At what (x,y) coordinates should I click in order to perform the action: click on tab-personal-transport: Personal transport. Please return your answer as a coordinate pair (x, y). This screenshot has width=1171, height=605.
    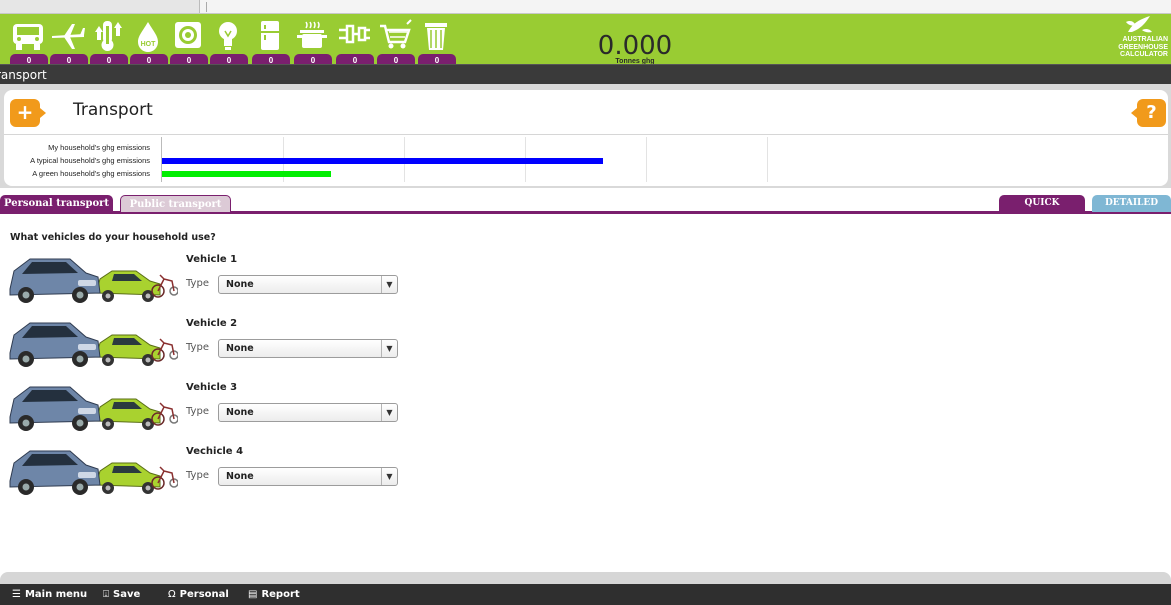
    Looking at the image, I should click on (56, 203).